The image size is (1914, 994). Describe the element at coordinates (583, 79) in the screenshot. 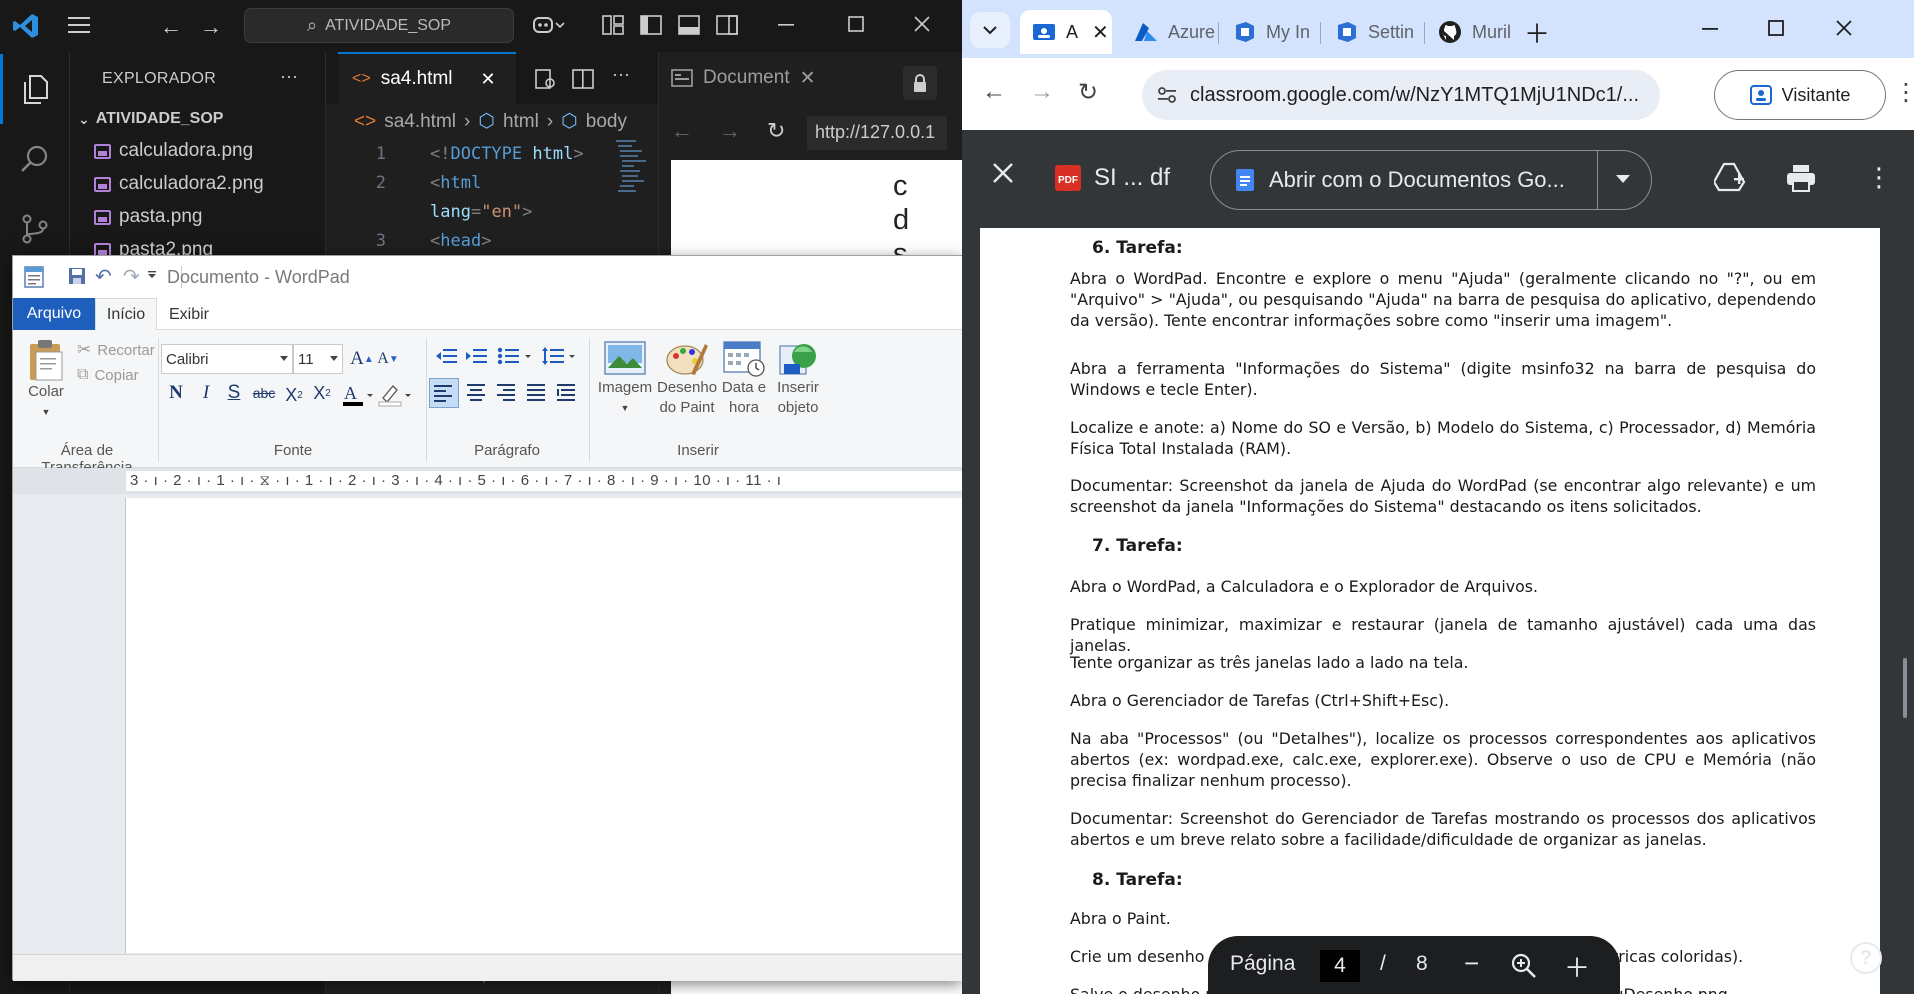

I see `split-editor-icon` at that location.